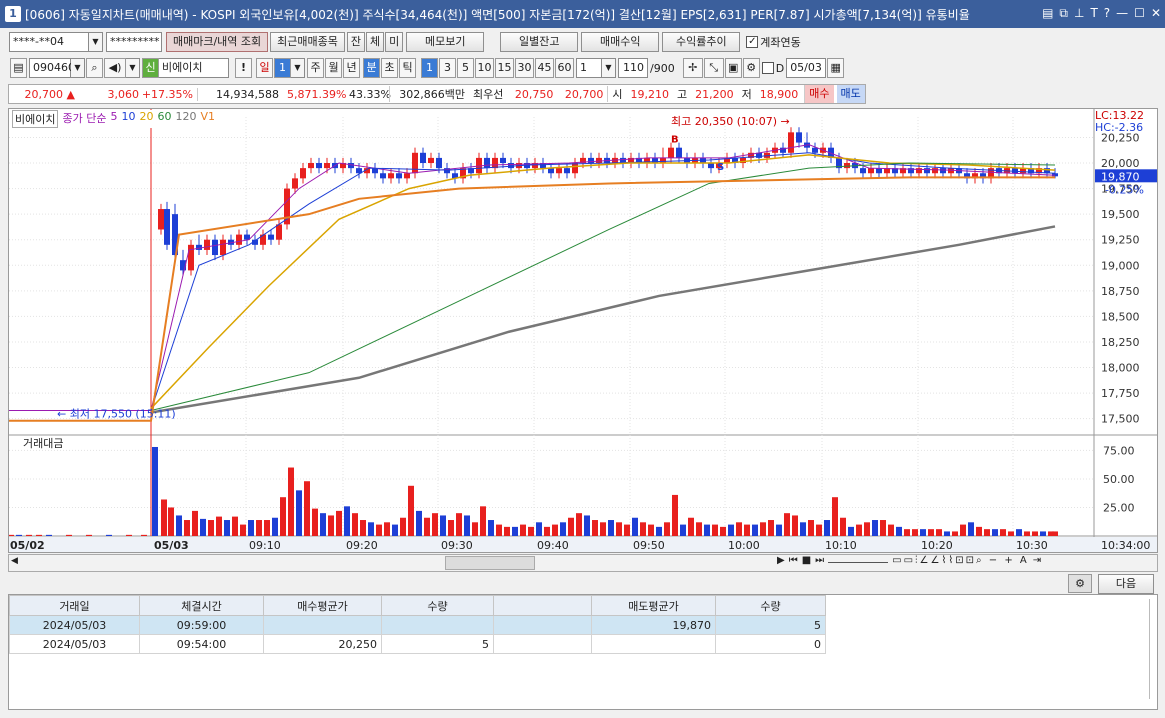 The width and height of the screenshot is (1165, 718). I want to click on alert-icon: !, so click(243, 68).